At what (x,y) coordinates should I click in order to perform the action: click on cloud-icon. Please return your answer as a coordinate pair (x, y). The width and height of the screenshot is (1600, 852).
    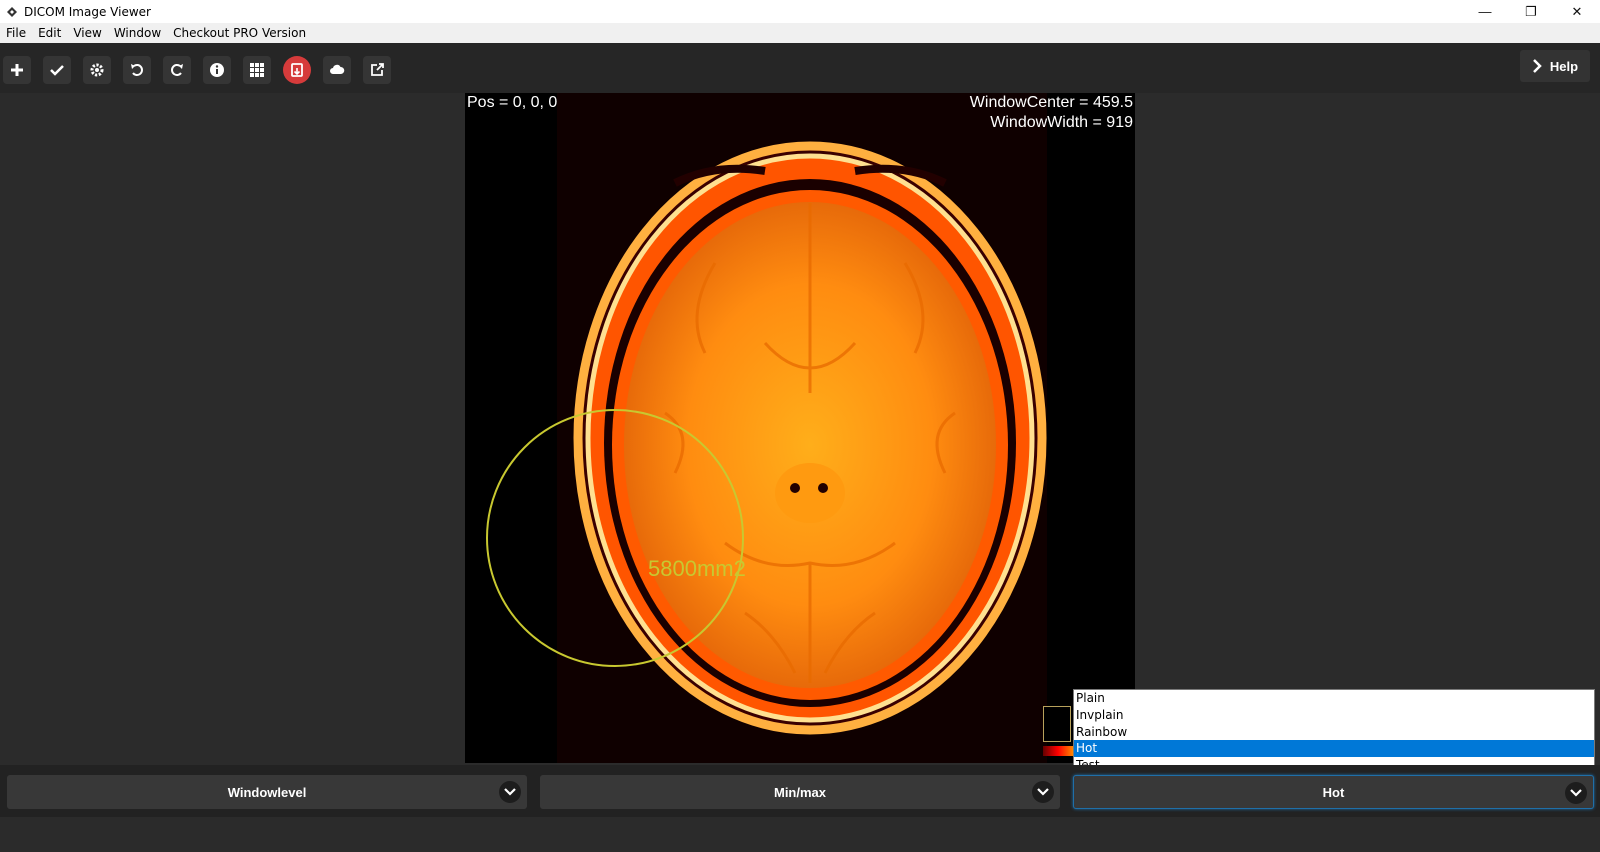
    Looking at the image, I should click on (337, 69).